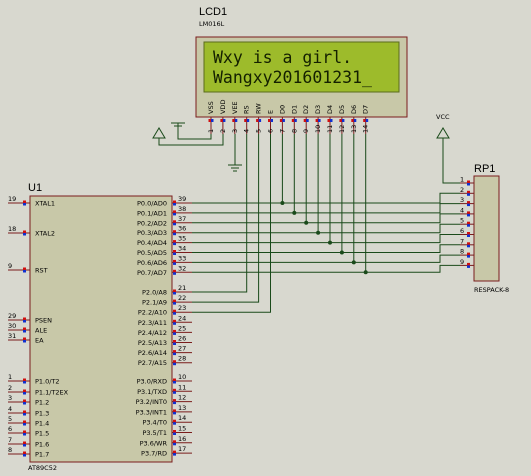  Describe the element at coordinates (174, 421) in the screenshot. I see `mcu-pin-14-marker-red` at that location.